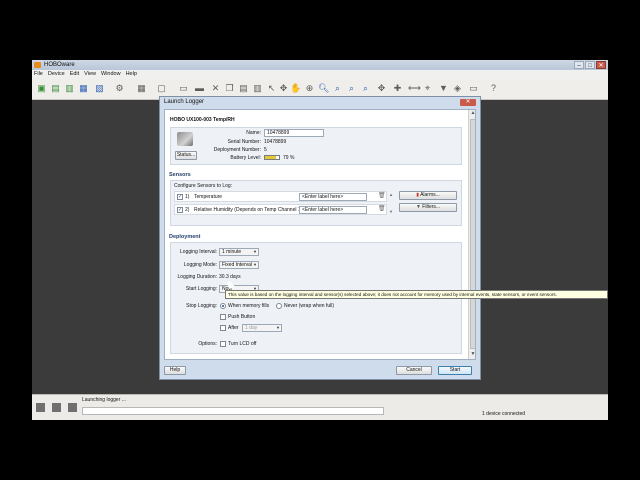  Describe the element at coordinates (141, 88) in the screenshot. I see `grid-icon: ▦` at that location.